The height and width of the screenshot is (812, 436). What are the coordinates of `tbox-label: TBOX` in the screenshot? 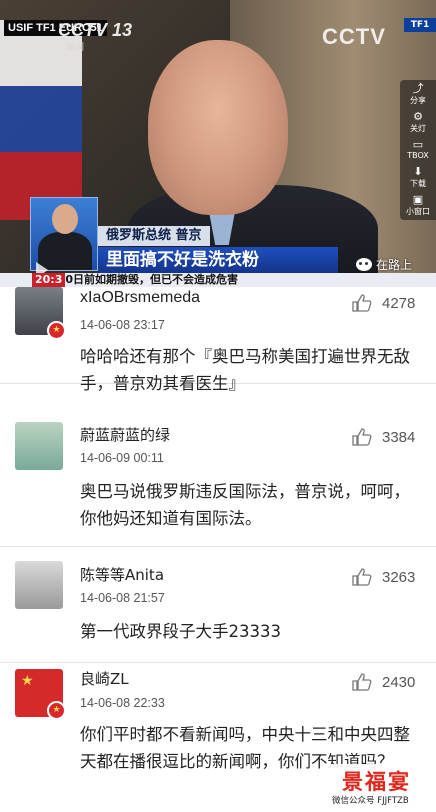 It's located at (418, 156).